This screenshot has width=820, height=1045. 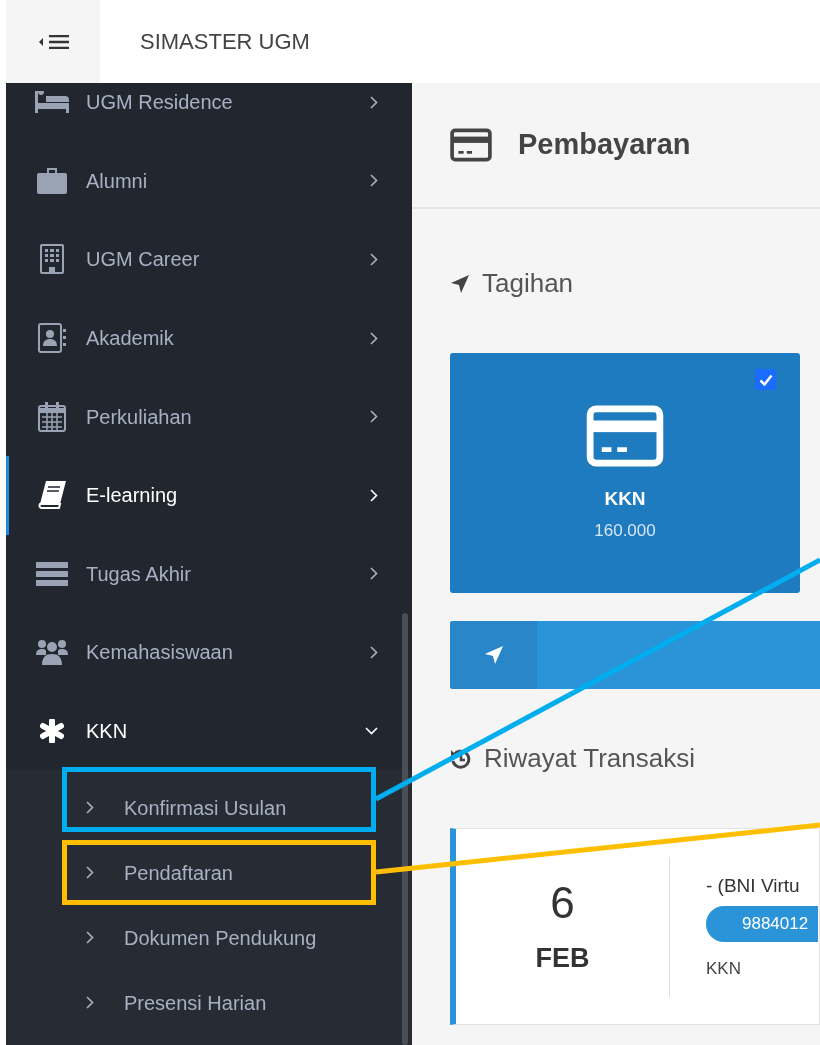 I want to click on calendar-icon, so click(x=52, y=416).